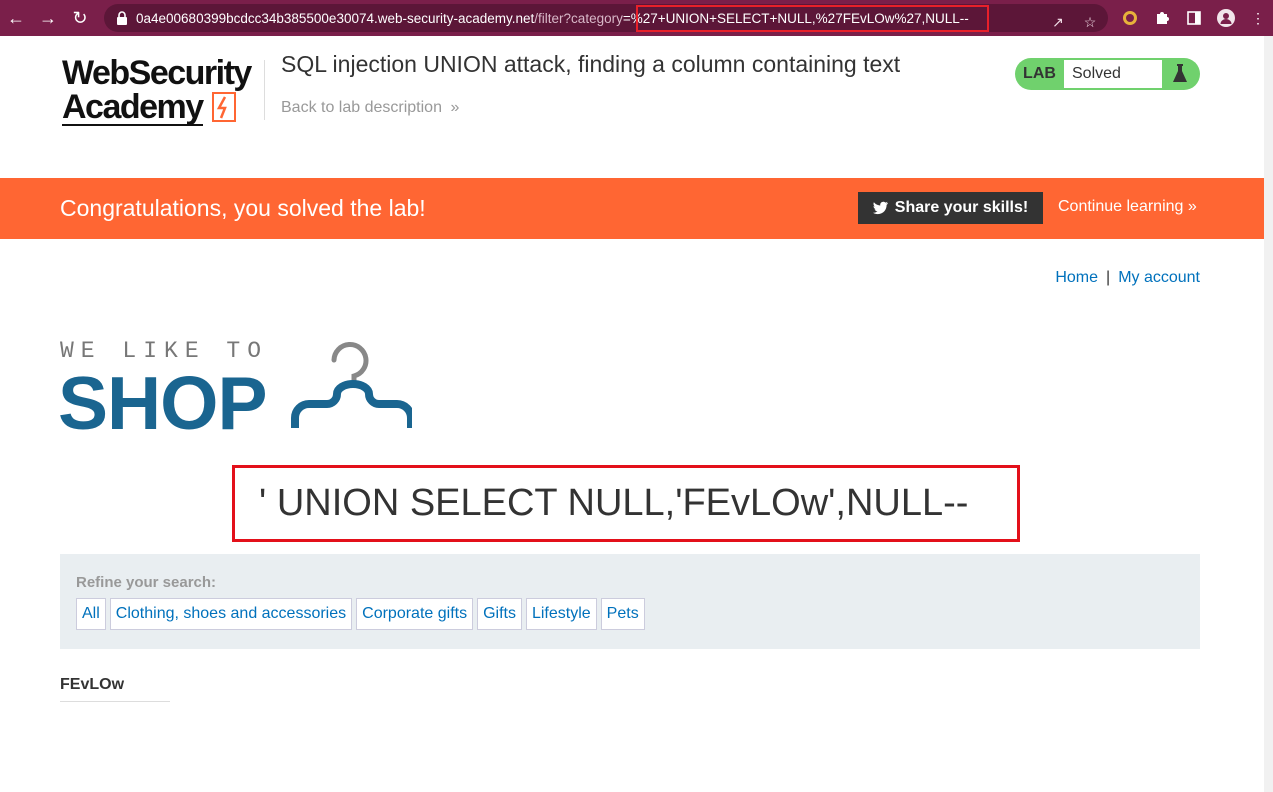  I want to click on extension-icon, so click(1130, 18).